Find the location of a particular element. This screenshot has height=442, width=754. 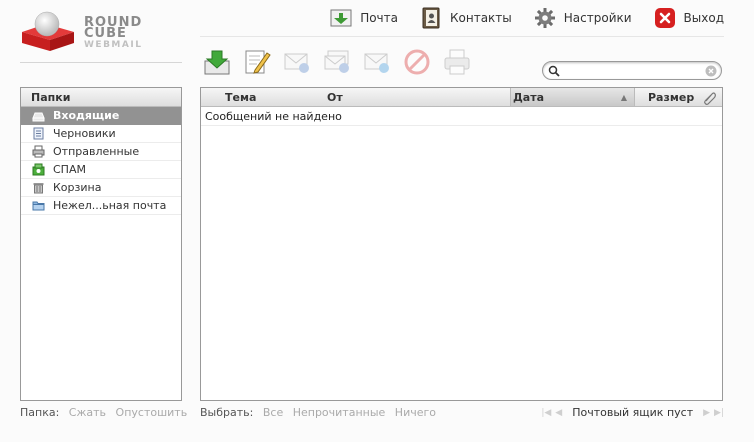

drafts-icon is located at coordinates (38, 133).